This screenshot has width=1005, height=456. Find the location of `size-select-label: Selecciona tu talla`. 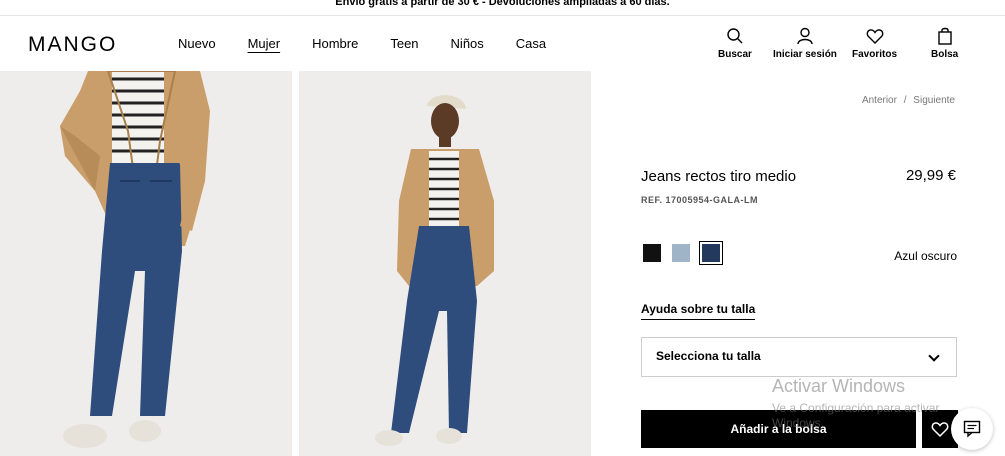

size-select-label: Selecciona tu talla is located at coordinates (708, 356).